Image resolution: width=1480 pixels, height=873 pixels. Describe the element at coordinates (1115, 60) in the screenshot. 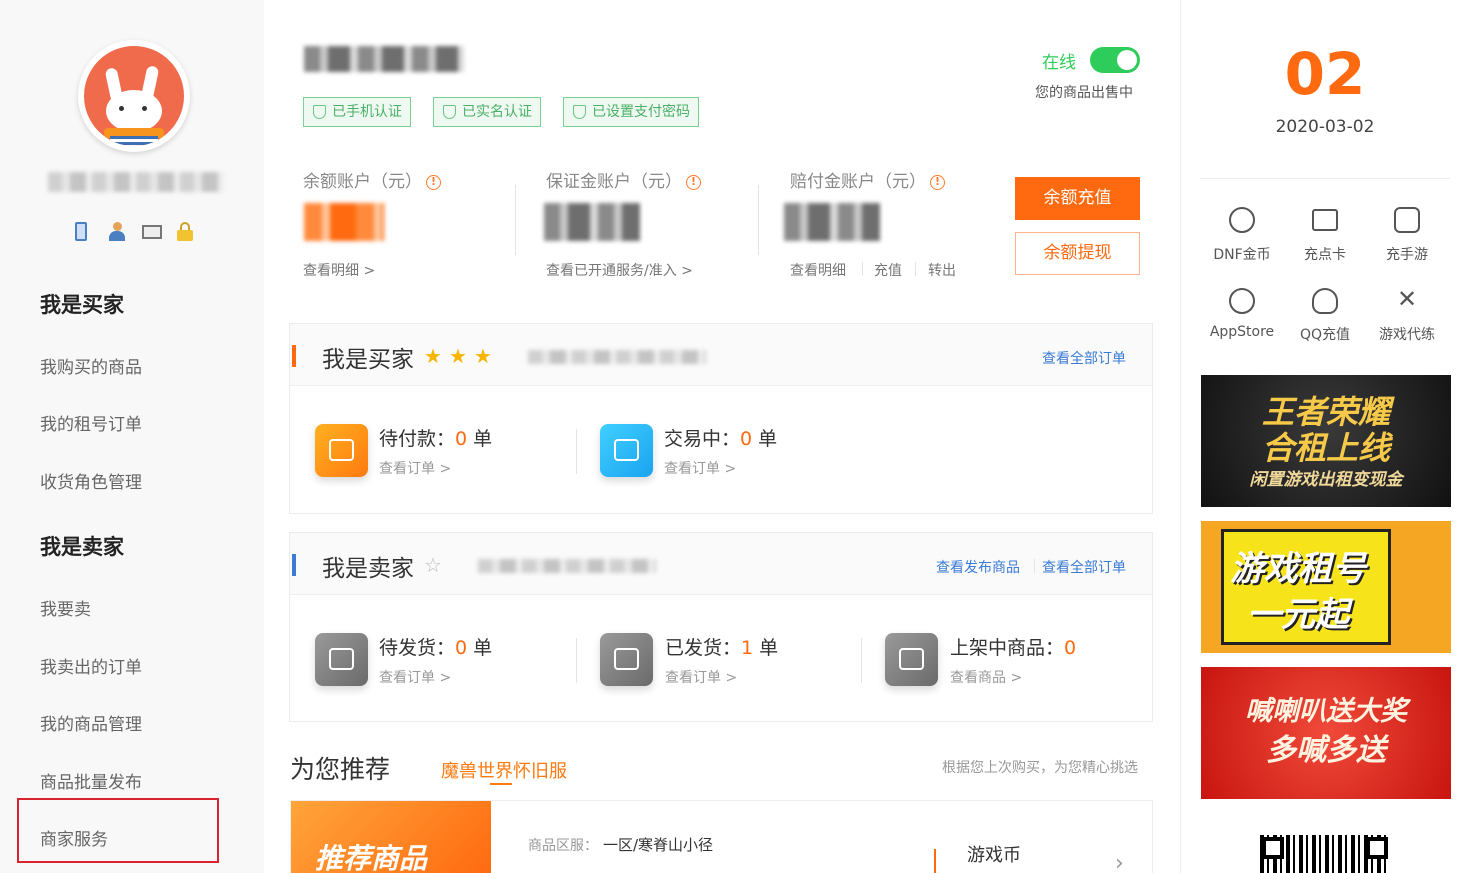

I see `online-toggle` at that location.